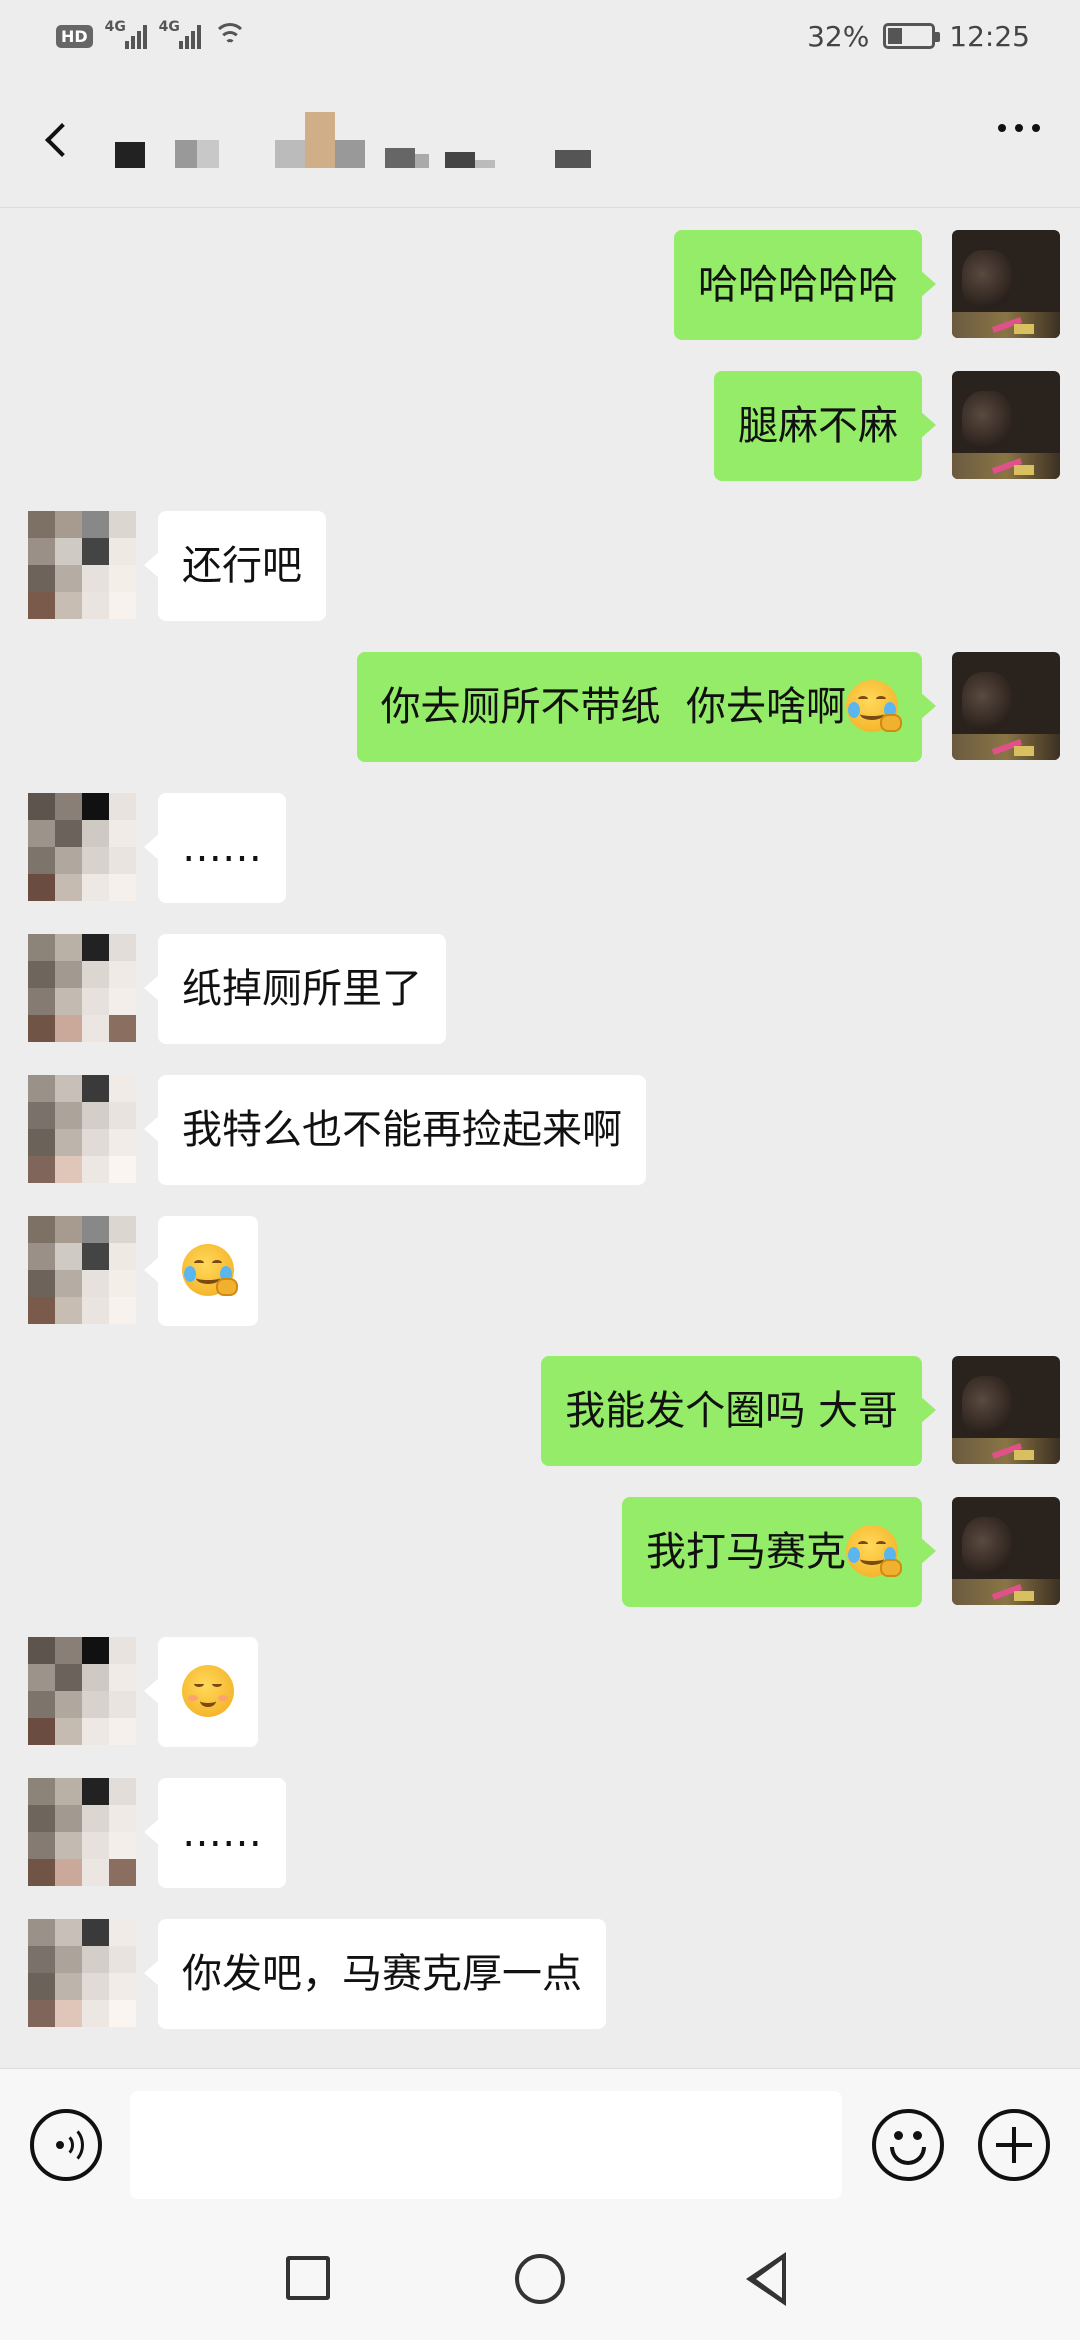 The width and height of the screenshot is (1080, 2340). What do you see at coordinates (308, 2278) in the screenshot?
I see `square-icon` at bounding box center [308, 2278].